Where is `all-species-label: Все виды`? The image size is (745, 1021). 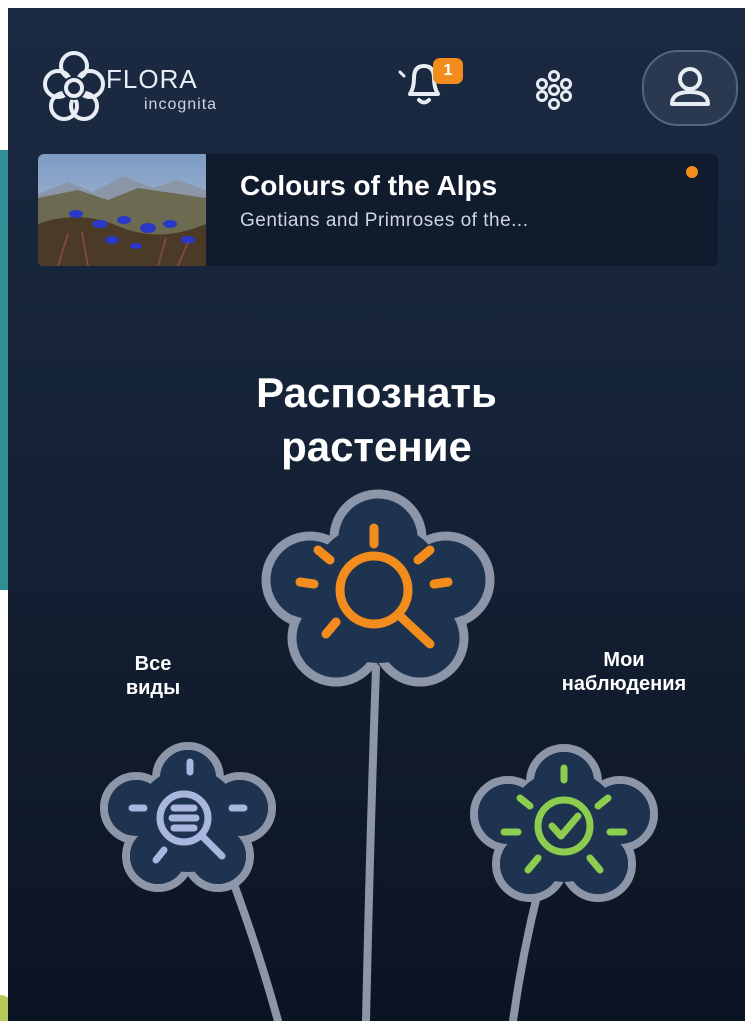
all-species-label: Все виды is located at coordinates (153, 676).